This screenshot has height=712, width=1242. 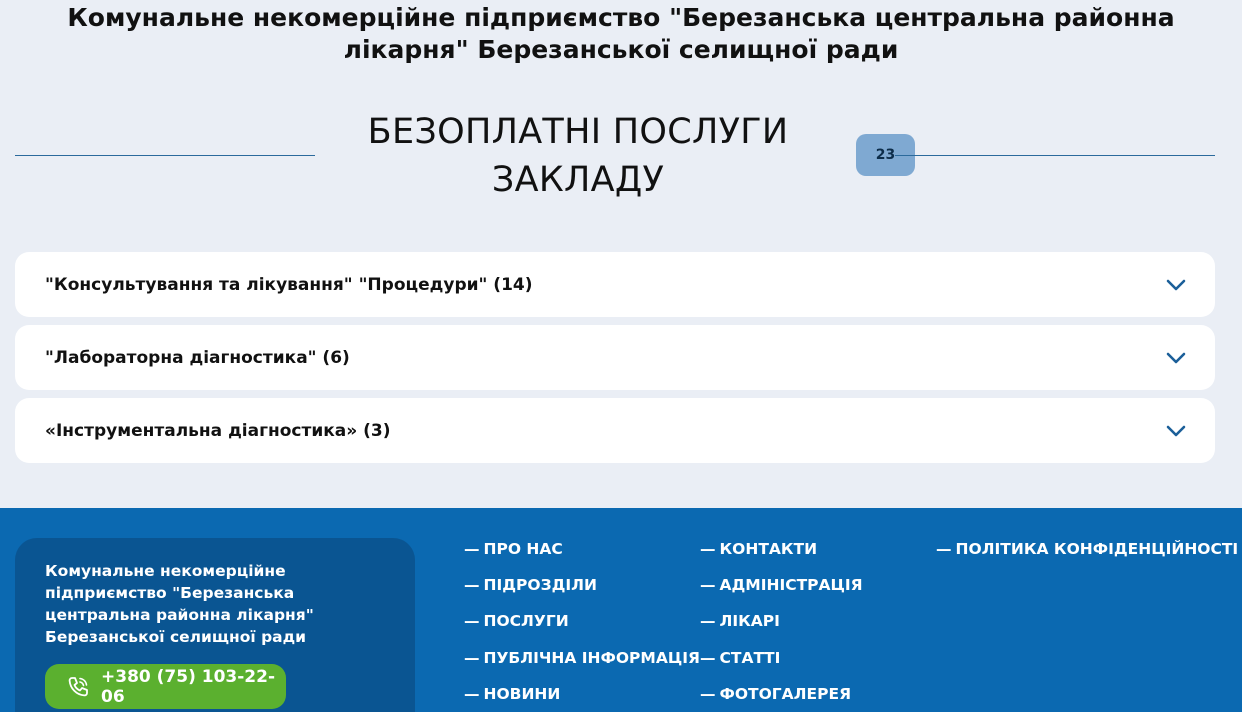 What do you see at coordinates (615, 430) in the screenshot?
I see `accordion-item-instrumental: «Інструментальна діагностика» (3)` at bounding box center [615, 430].